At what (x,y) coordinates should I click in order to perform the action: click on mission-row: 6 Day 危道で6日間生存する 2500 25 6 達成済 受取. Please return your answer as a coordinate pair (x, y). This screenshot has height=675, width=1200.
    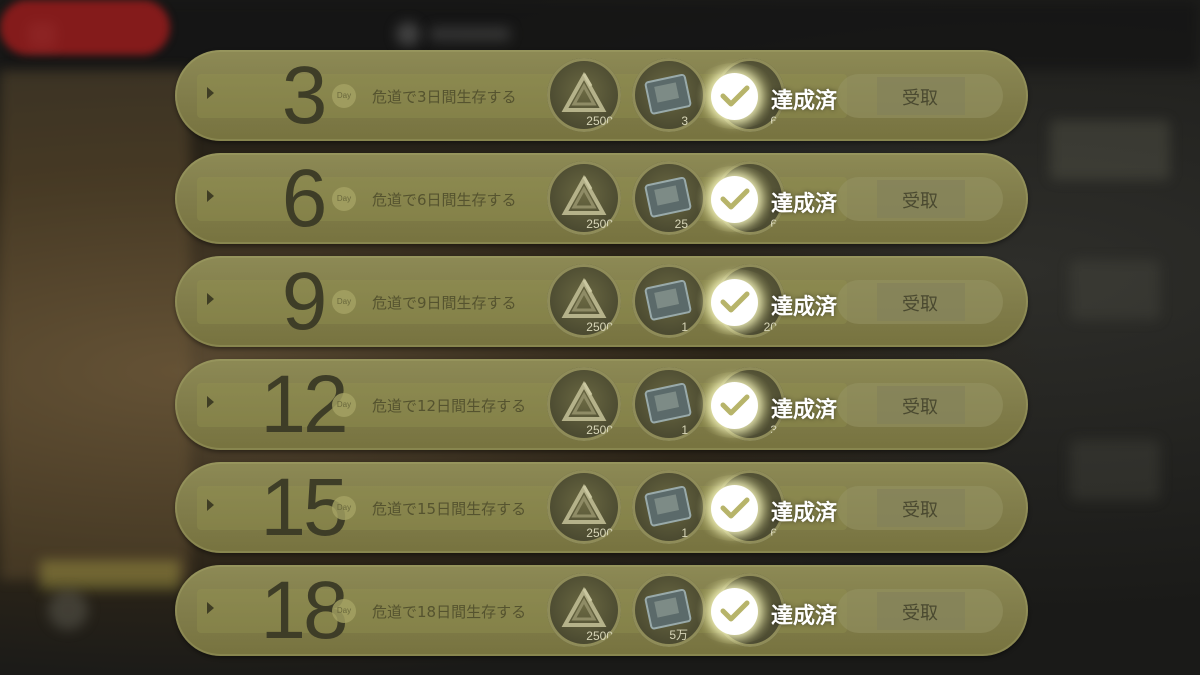
    Looking at the image, I should click on (601, 198).